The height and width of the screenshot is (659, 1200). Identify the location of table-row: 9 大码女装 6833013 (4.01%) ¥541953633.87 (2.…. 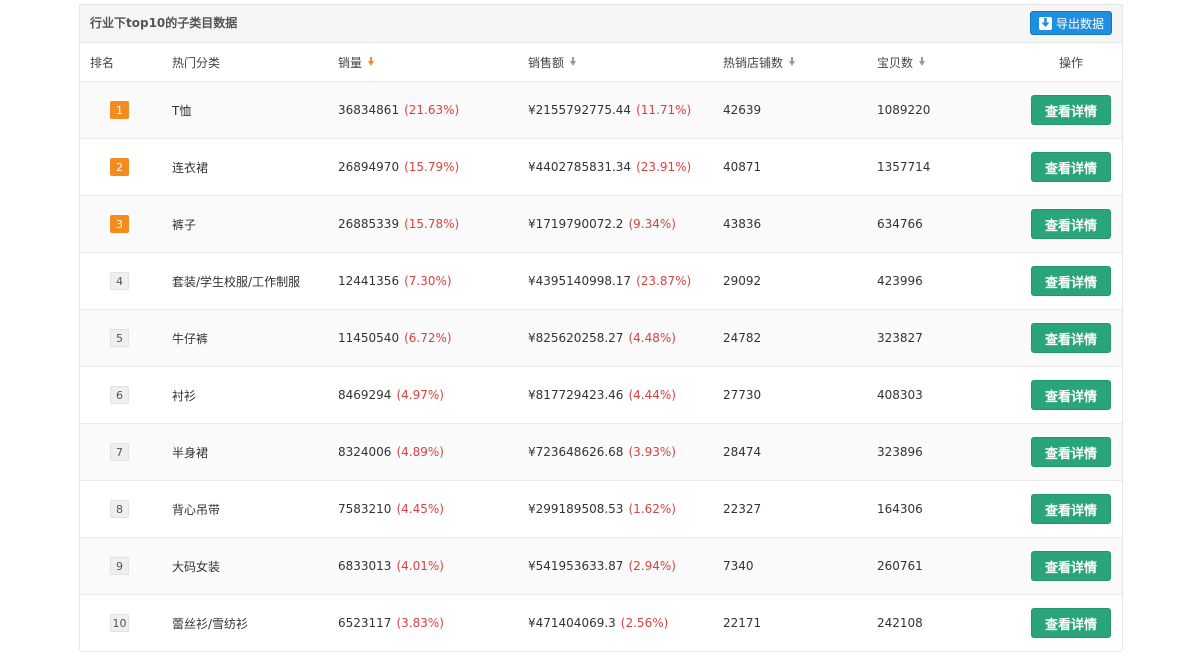
(601, 566).